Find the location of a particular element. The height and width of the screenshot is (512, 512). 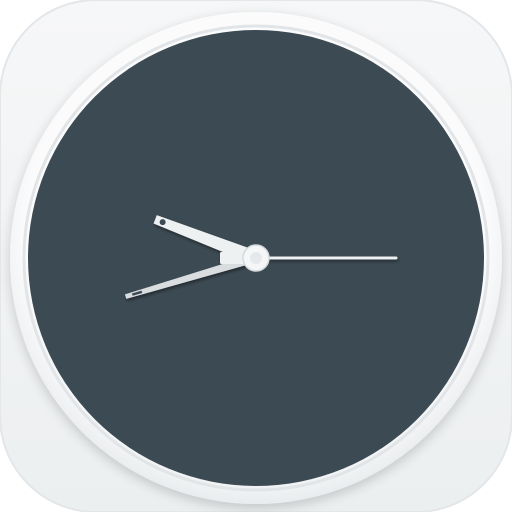

center-hub-cap is located at coordinates (256, 258).